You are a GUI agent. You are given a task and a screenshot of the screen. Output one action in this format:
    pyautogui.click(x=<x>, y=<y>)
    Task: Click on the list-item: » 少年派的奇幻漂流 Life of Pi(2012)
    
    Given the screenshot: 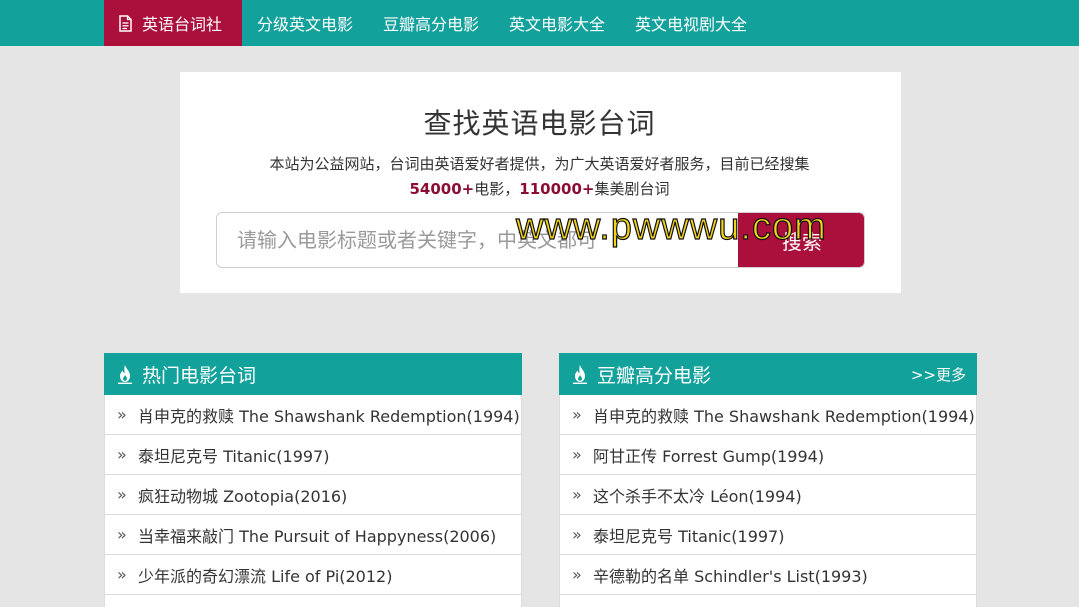 What is the action you would take?
    pyautogui.click(x=313, y=575)
    